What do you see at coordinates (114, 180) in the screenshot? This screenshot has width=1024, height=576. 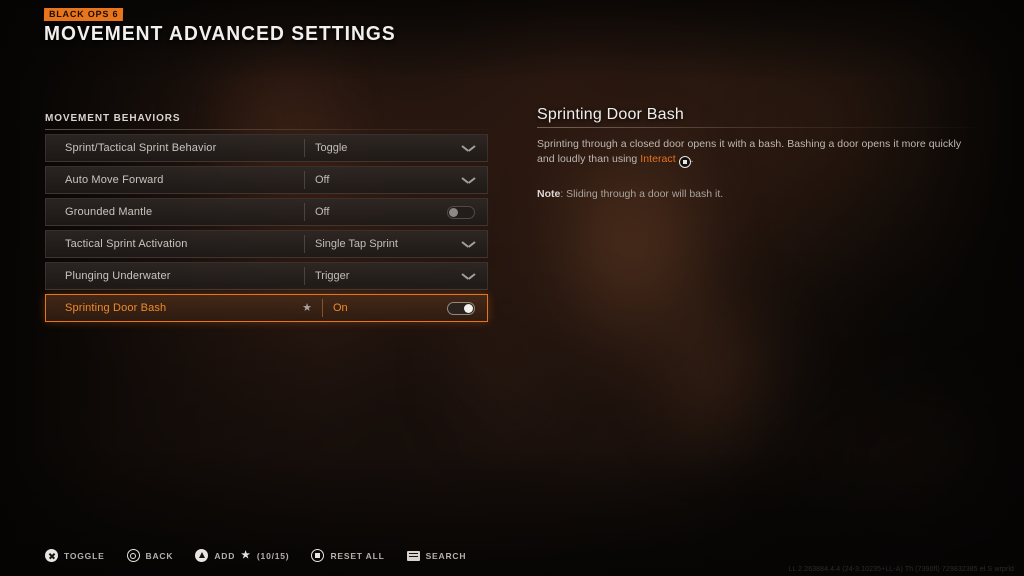 I see `settings-row-label: Auto Move Forward` at bounding box center [114, 180].